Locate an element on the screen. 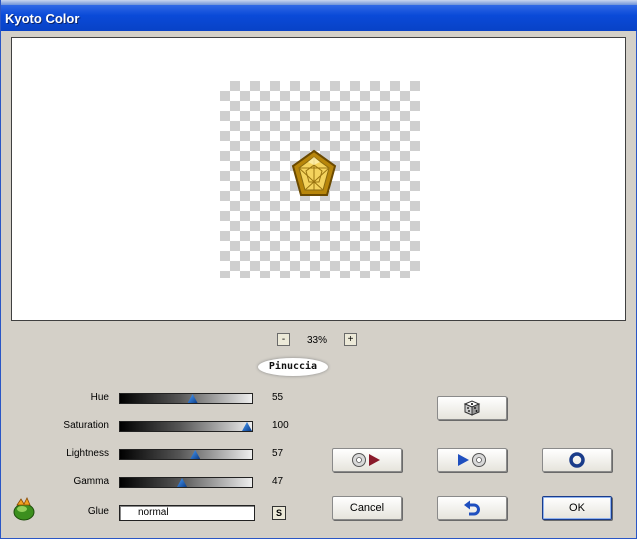 Image resolution: width=637 pixels, height=539 pixels. reset-button is located at coordinates (577, 460).